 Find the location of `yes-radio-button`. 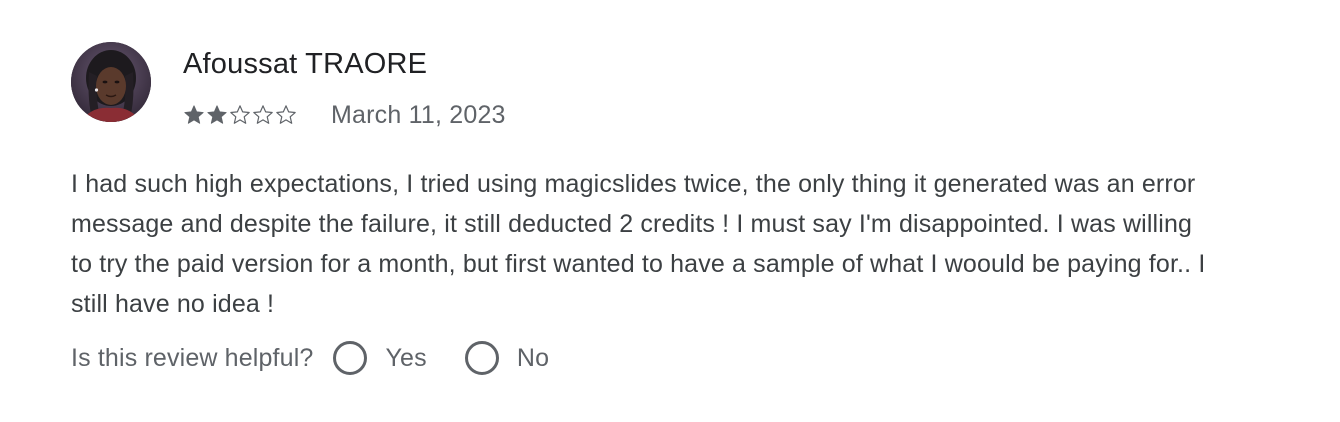

yes-radio-button is located at coordinates (350, 358).